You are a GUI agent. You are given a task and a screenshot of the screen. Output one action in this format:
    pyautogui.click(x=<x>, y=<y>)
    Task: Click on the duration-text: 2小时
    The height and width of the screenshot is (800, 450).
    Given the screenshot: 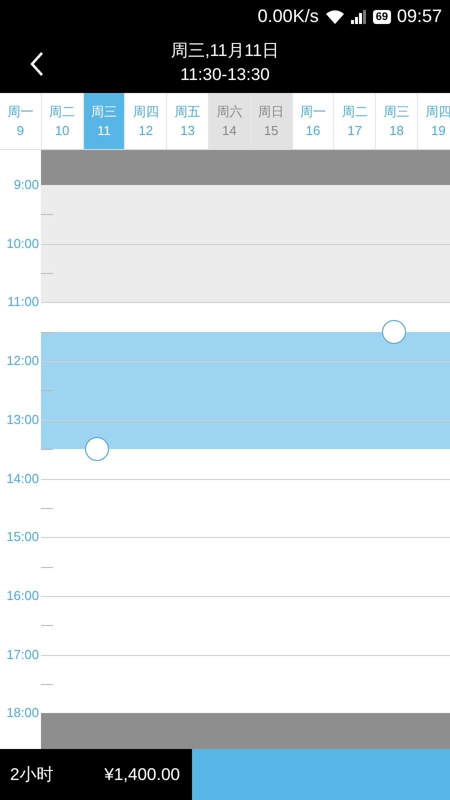 What is the action you would take?
    pyautogui.click(x=32, y=775)
    